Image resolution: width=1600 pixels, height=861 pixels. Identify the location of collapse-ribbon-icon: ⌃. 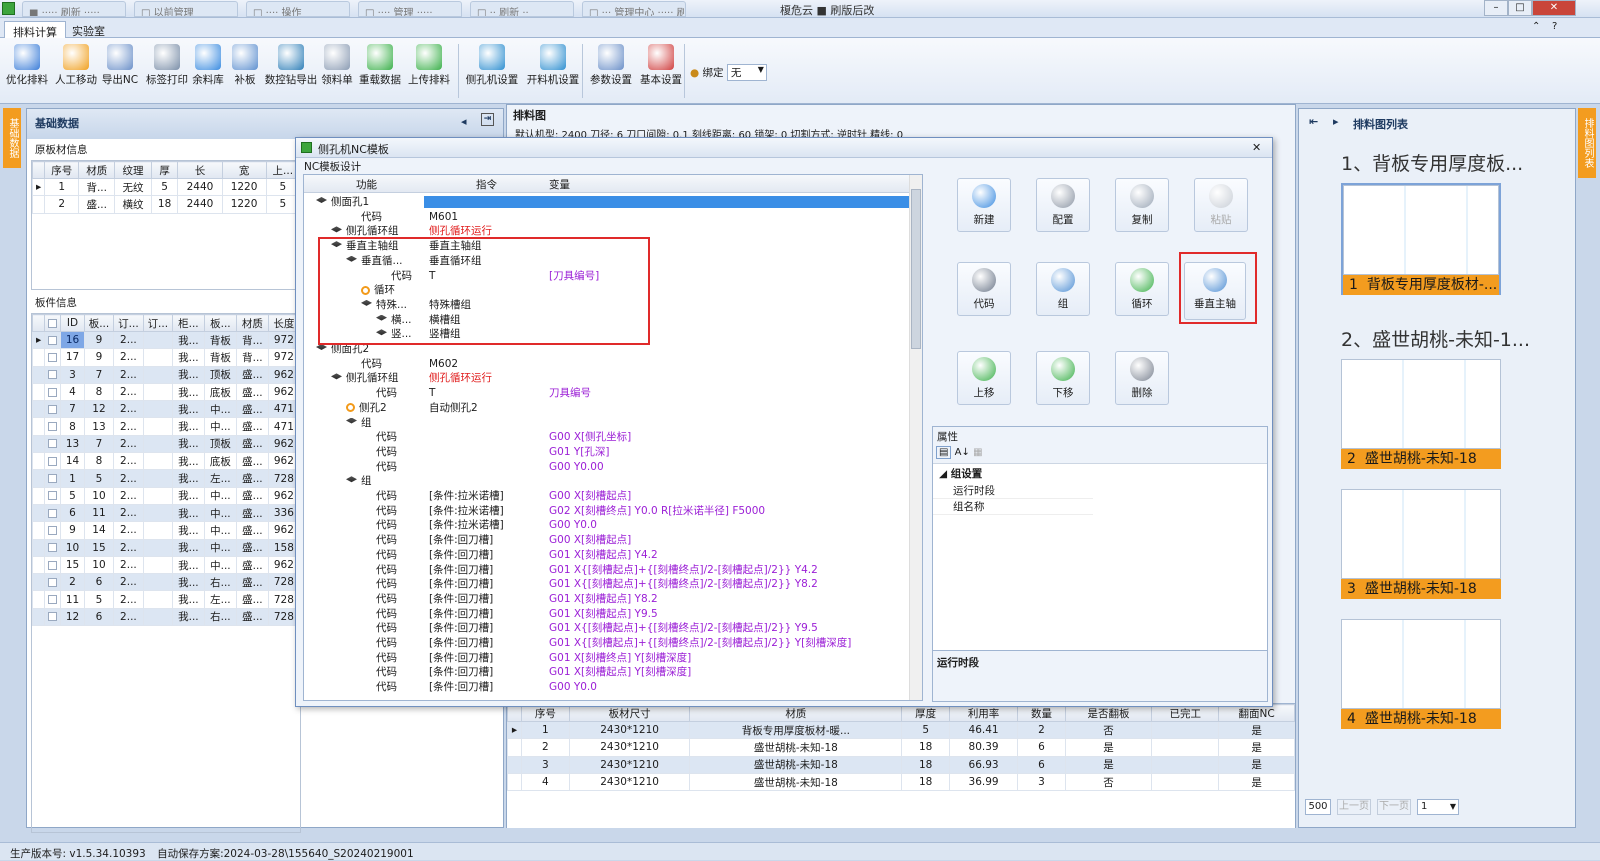
(1536, 26).